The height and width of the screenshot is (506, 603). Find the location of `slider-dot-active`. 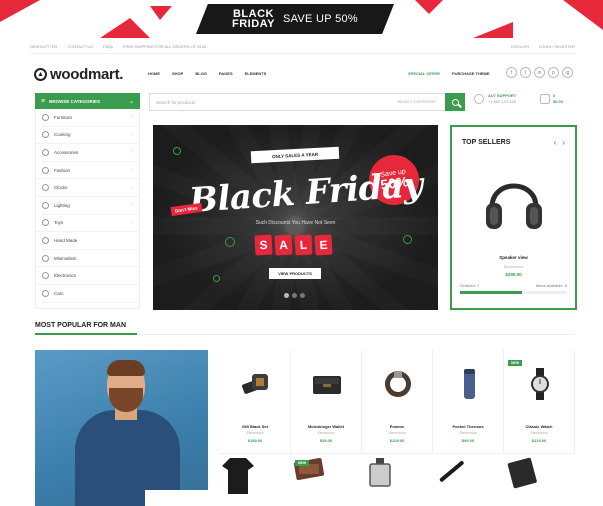

slider-dot-active is located at coordinates (286, 295).